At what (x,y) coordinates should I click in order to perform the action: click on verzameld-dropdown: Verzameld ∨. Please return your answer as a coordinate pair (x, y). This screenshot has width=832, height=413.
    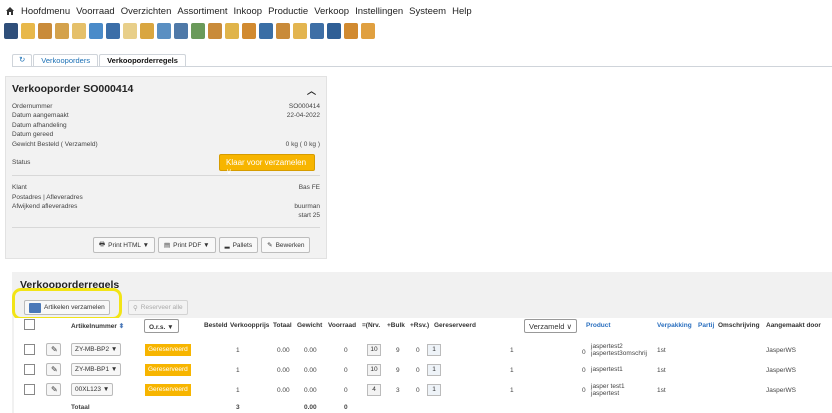
    Looking at the image, I should click on (551, 326).